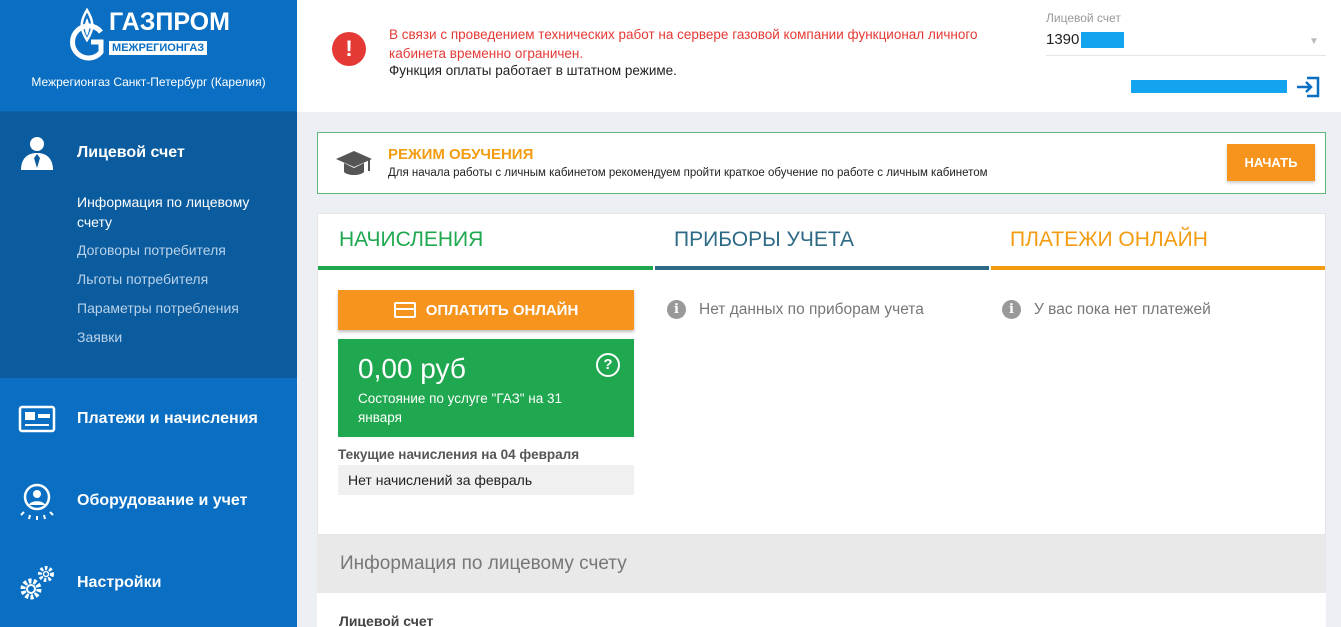 This screenshot has width=1341, height=627. I want to click on equipment-icon, so click(37, 501).